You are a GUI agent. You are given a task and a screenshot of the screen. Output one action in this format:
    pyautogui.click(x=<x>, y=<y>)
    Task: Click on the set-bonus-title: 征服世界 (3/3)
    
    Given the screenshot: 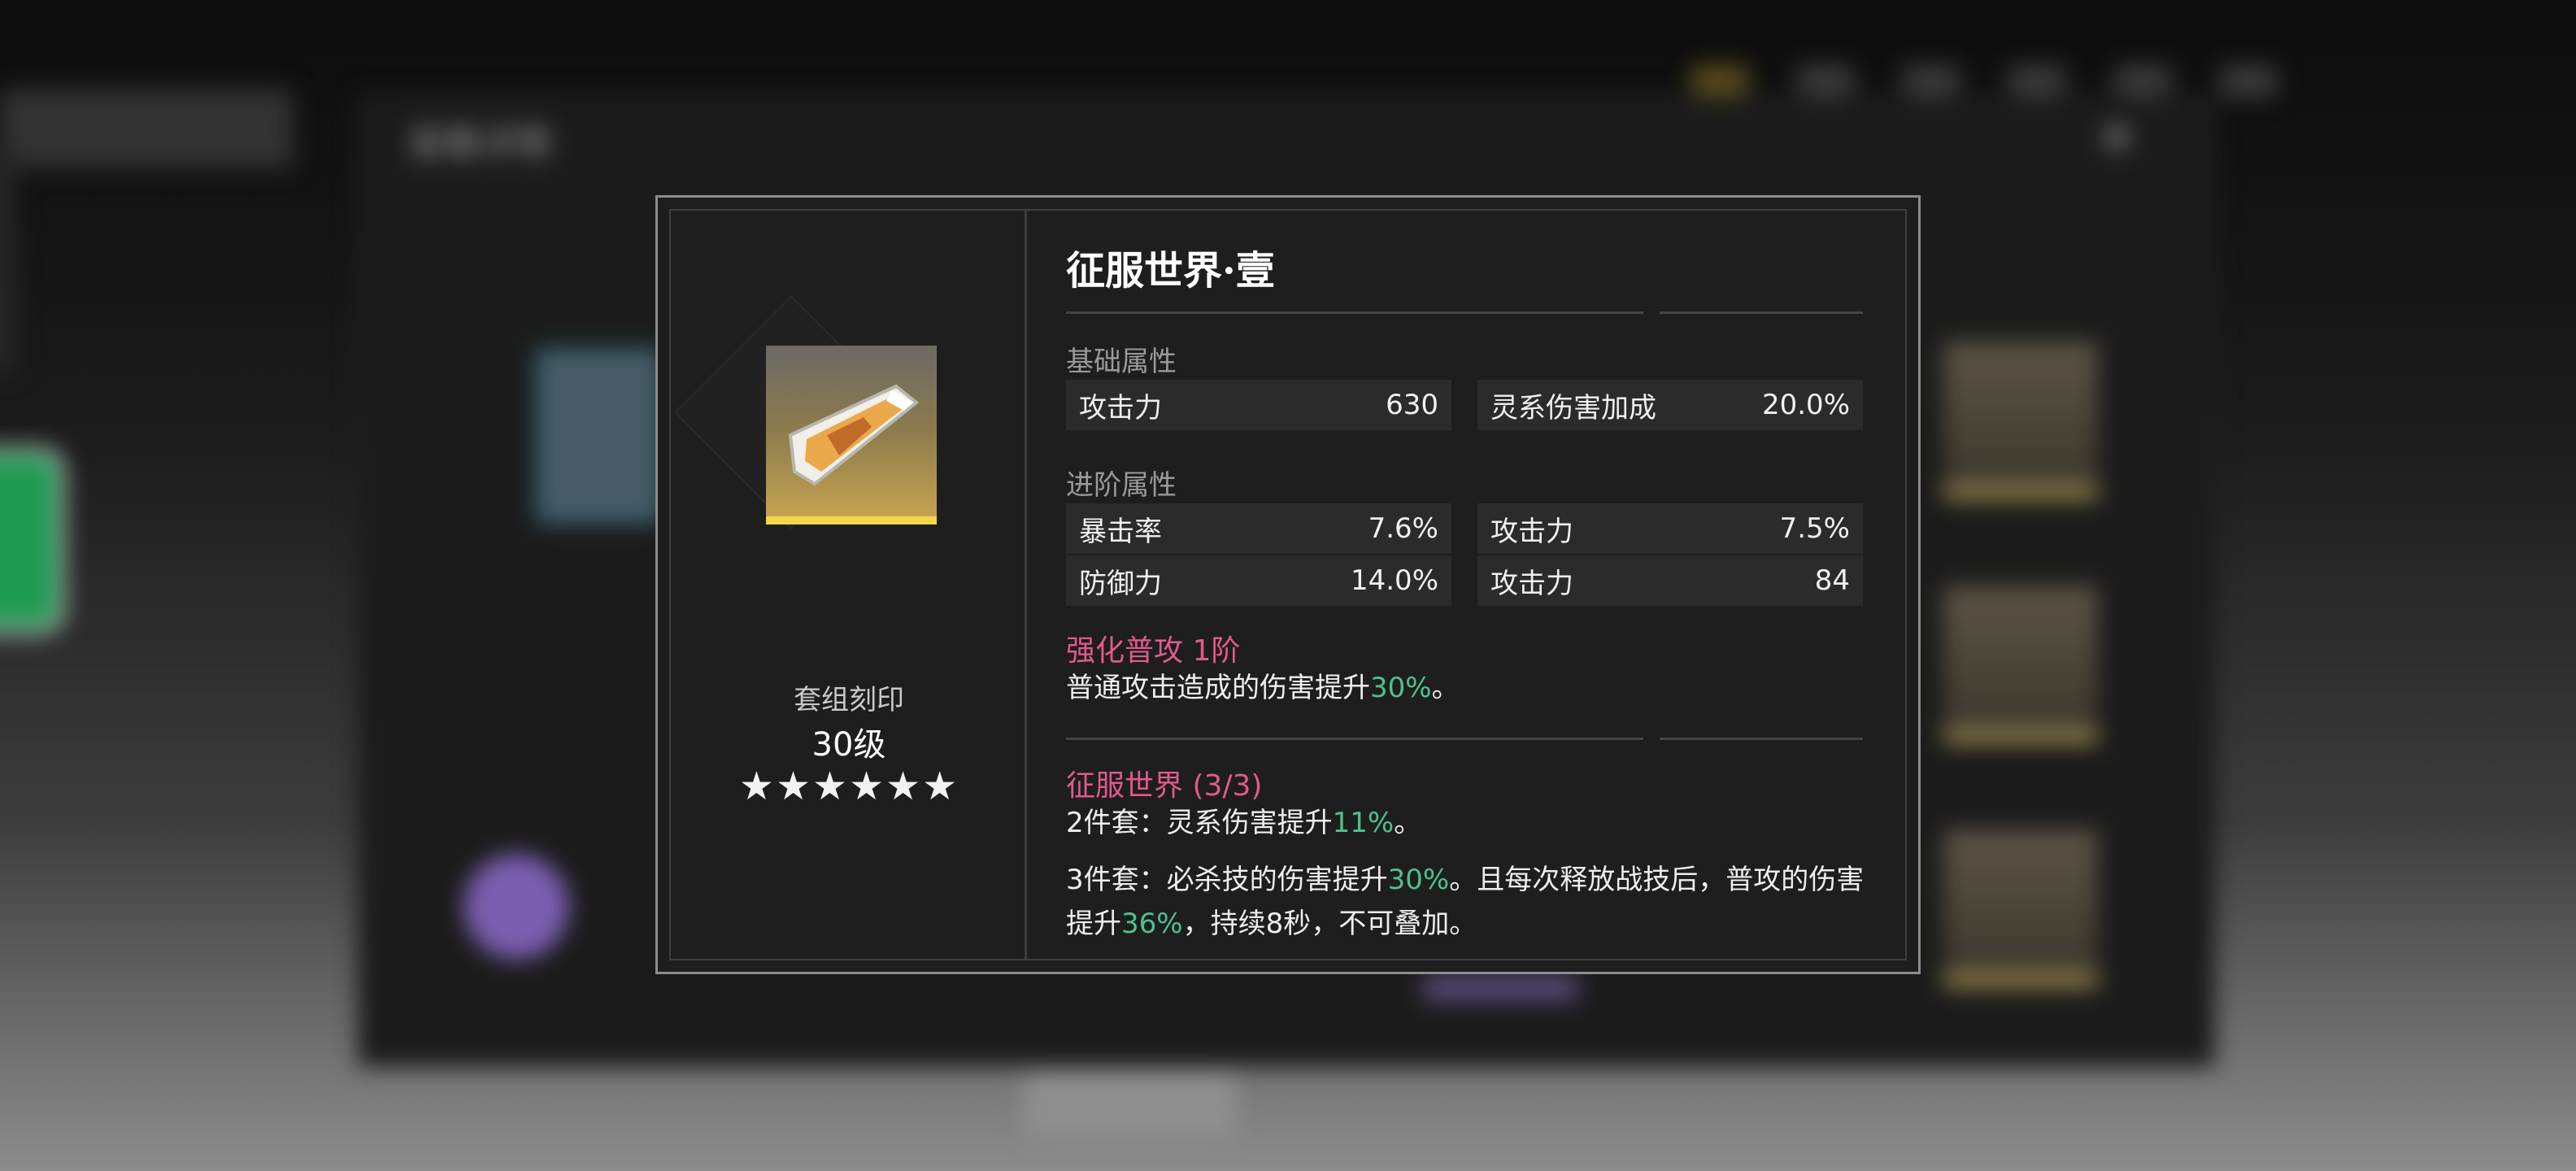 What is the action you would take?
    pyautogui.click(x=1165, y=786)
    